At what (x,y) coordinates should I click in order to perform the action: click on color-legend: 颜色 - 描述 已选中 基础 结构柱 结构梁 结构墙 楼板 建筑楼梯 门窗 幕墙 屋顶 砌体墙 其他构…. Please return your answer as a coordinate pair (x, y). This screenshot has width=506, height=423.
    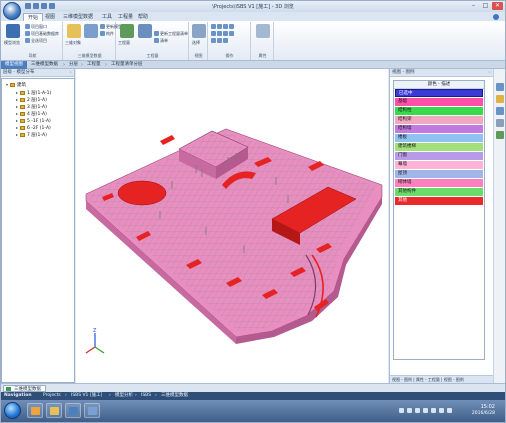
    Looking at the image, I should click on (439, 220).